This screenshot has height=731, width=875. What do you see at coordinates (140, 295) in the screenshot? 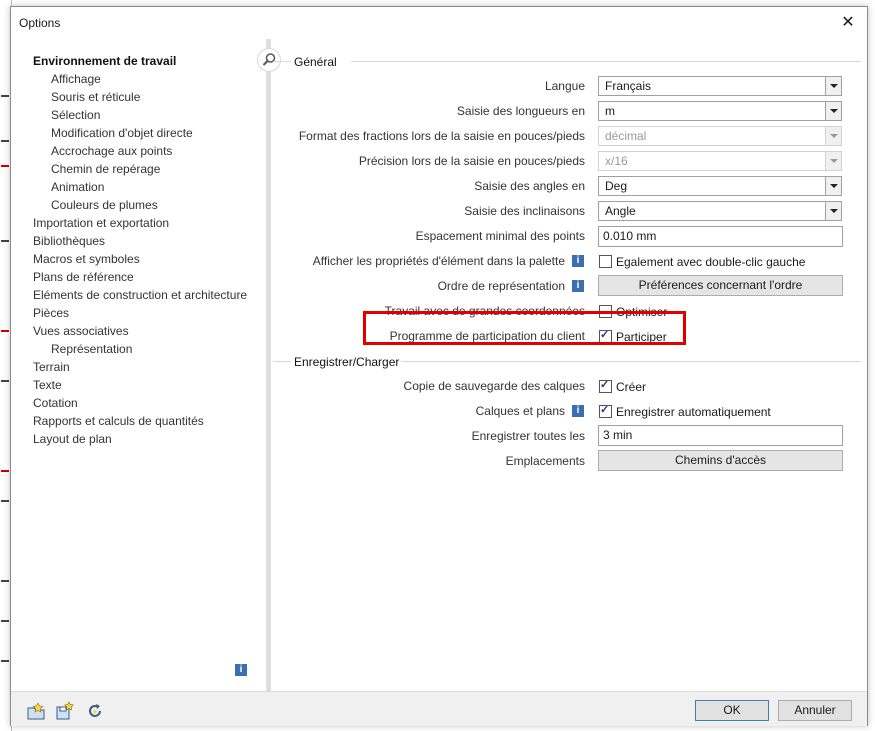
I see `nav-item-elements: Eléments de construction et architecture` at bounding box center [140, 295].